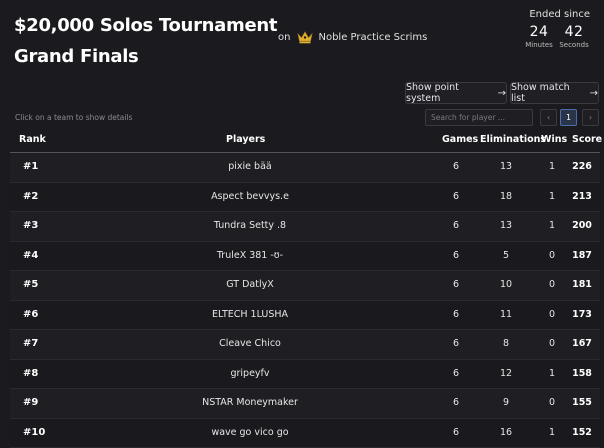 The image size is (604, 448). Describe the element at coordinates (245, 139) in the screenshot. I see `header-players: Players` at that location.